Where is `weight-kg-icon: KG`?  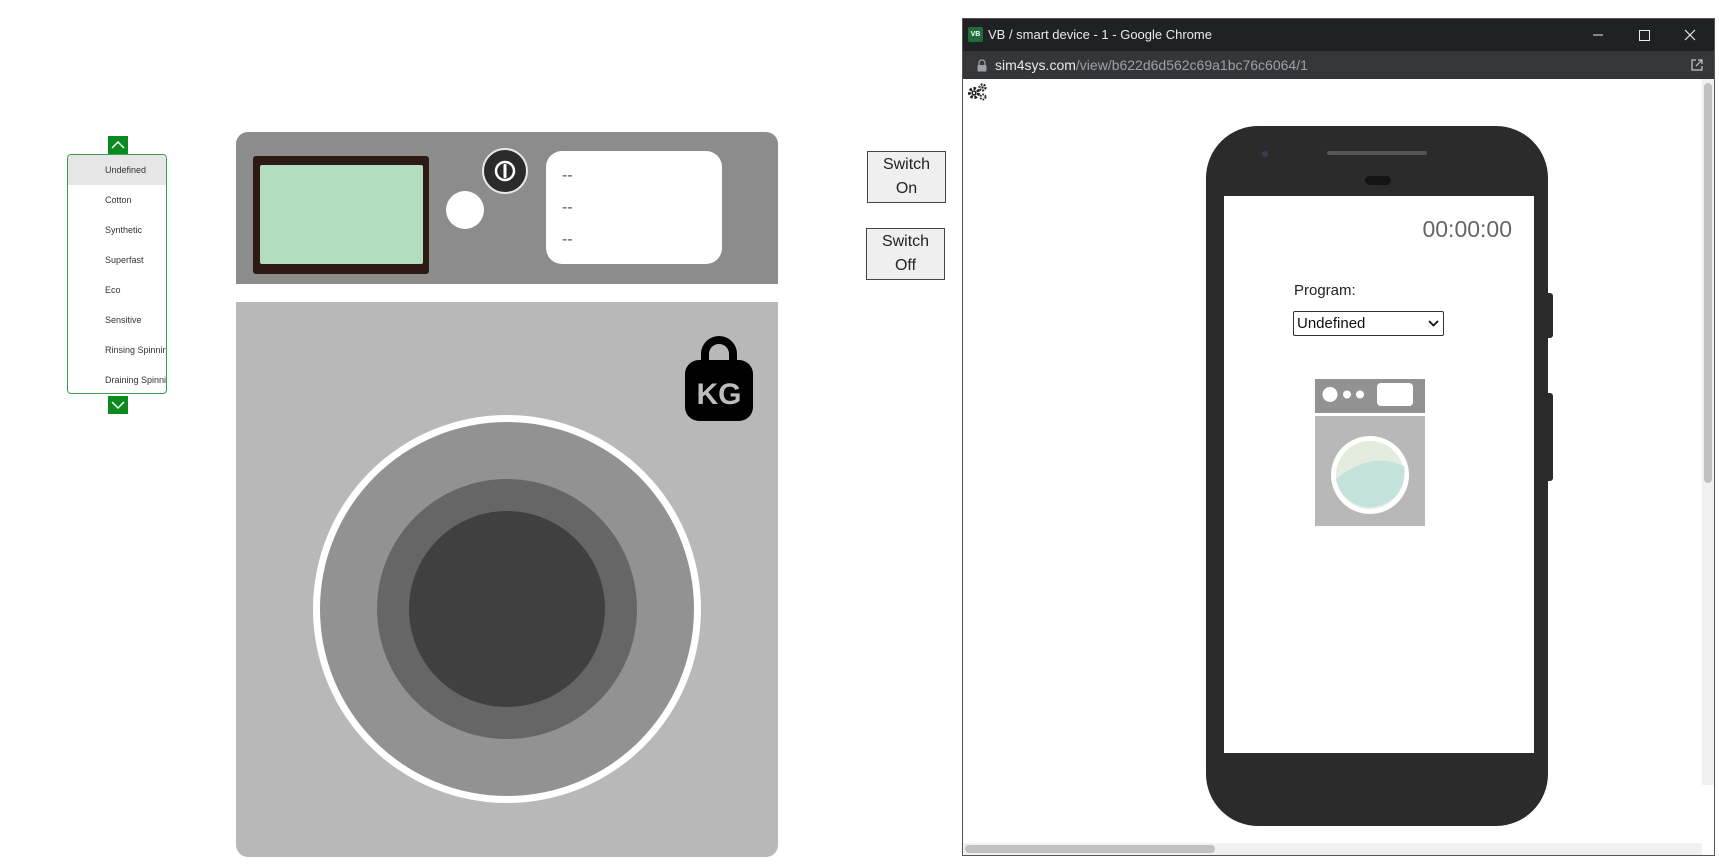
weight-kg-icon: KG is located at coordinates (719, 379).